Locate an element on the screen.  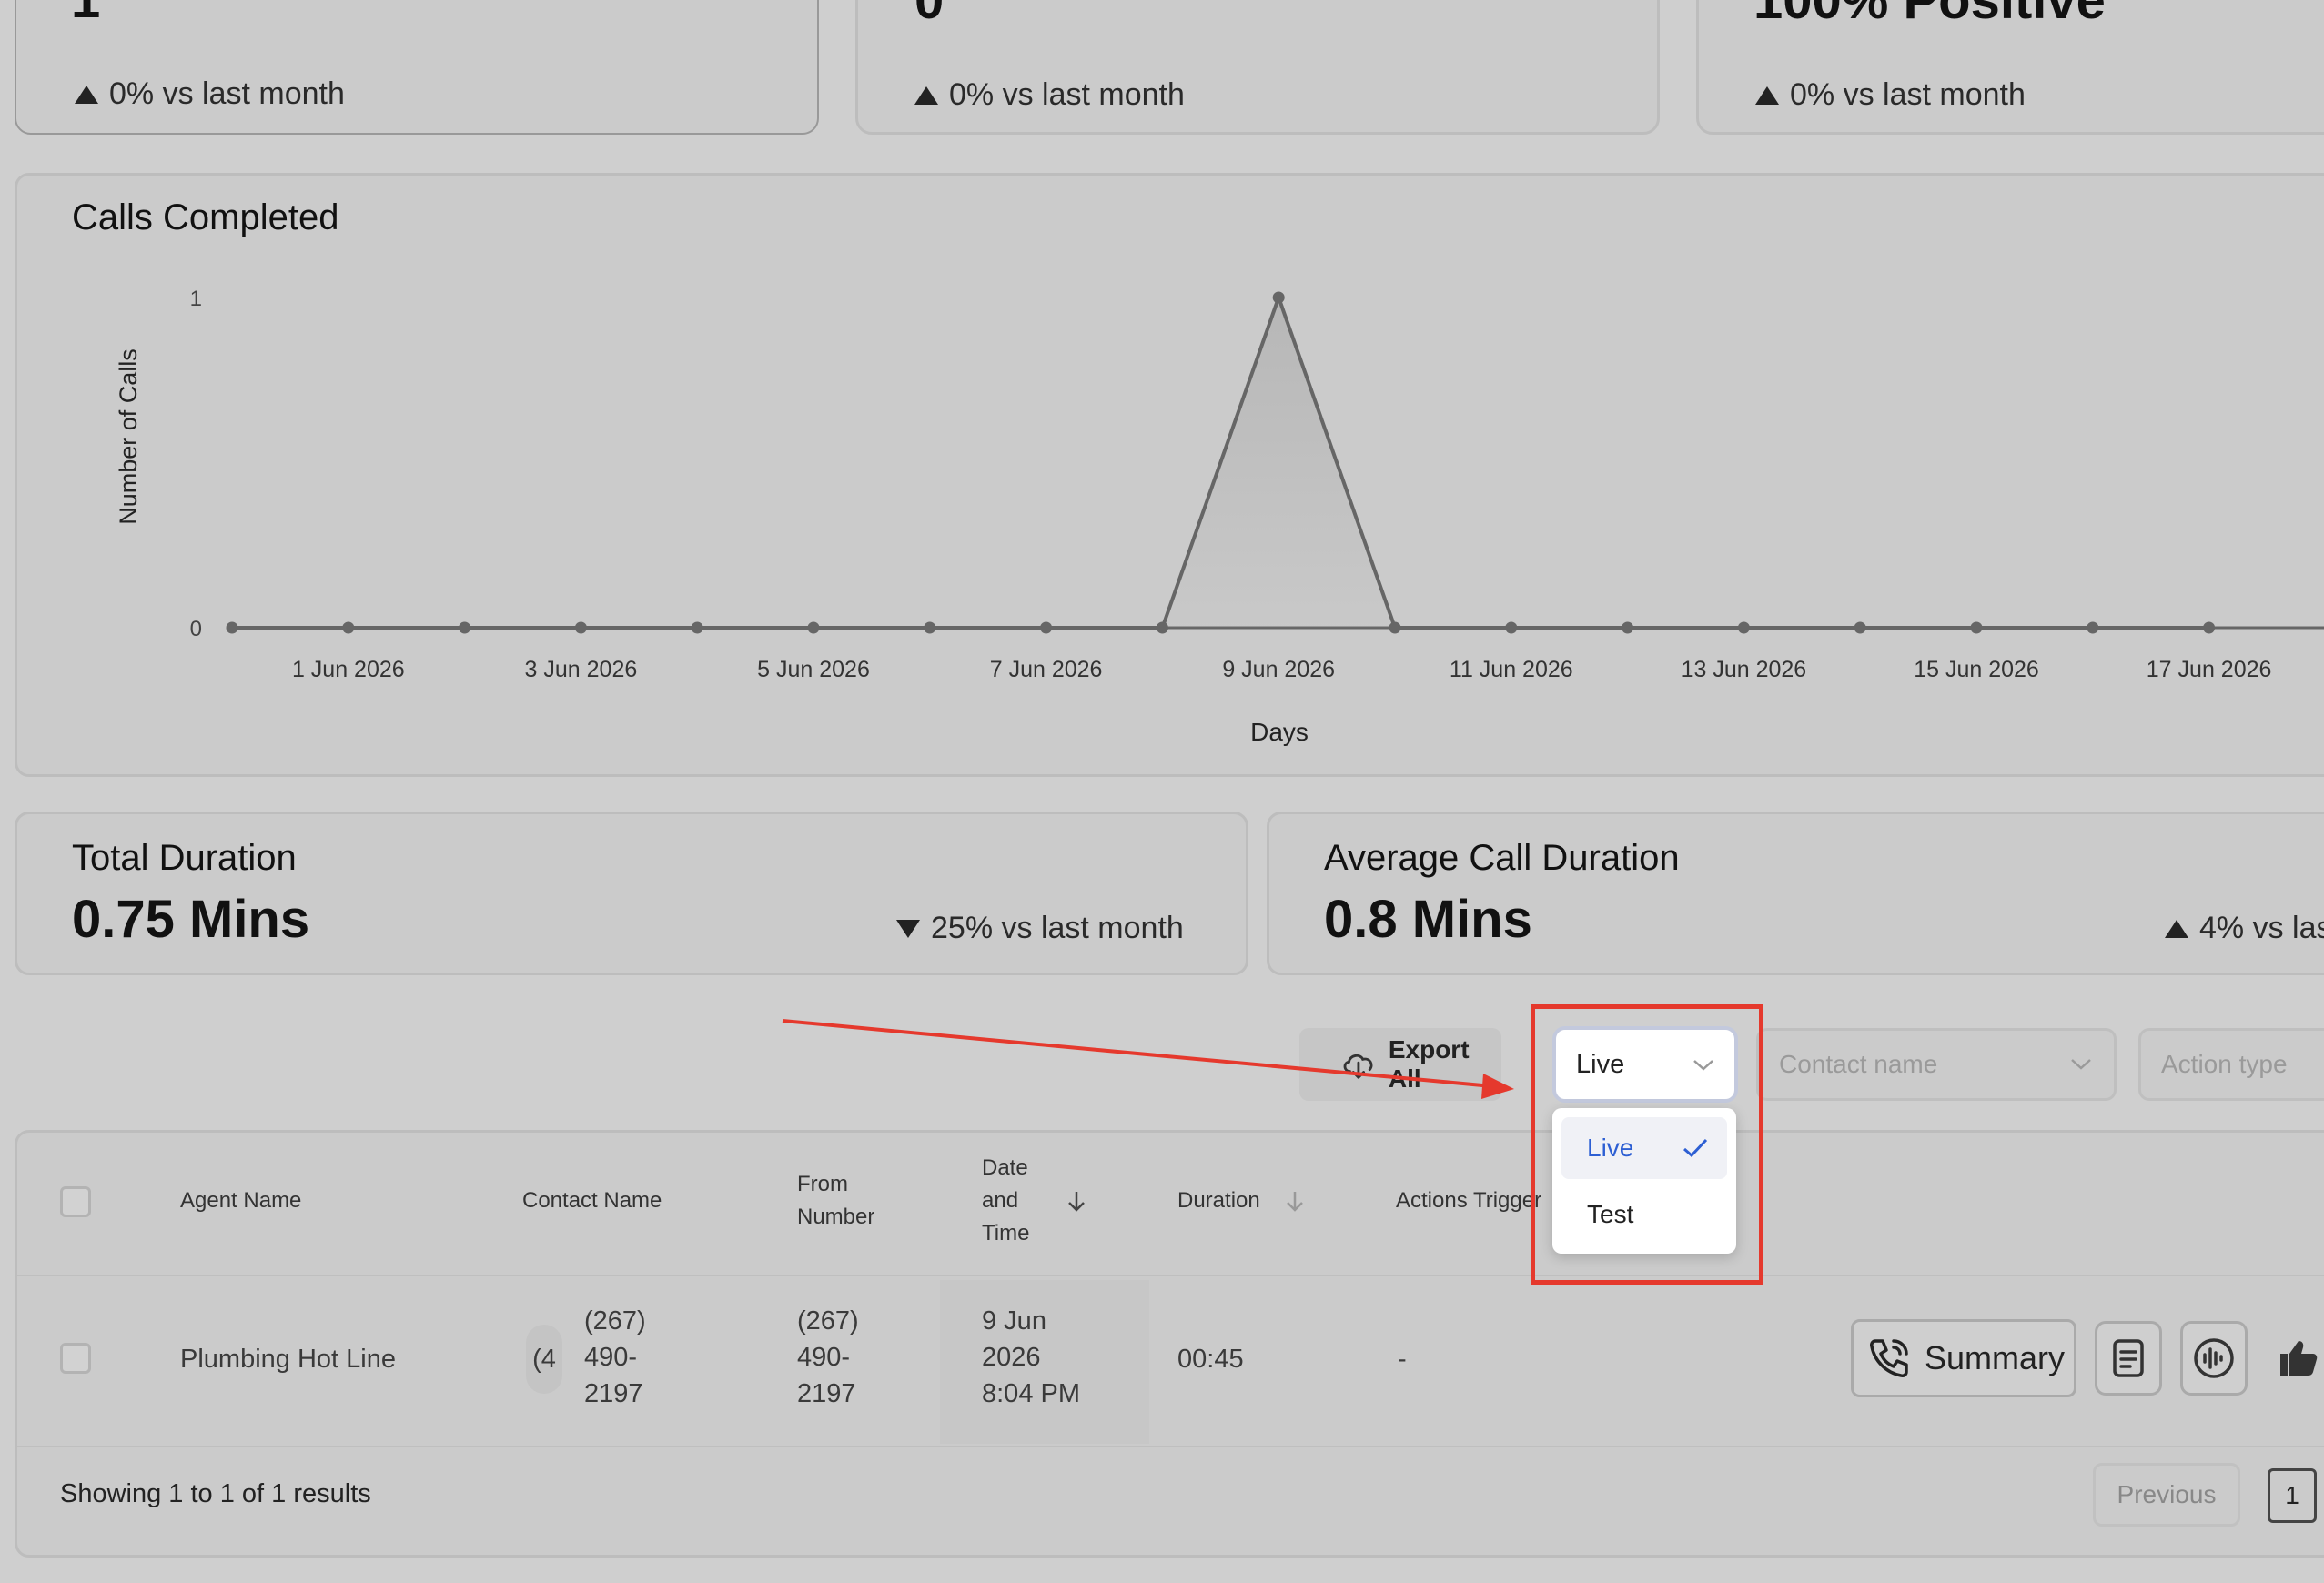
audio-wave-icon is located at coordinates (2214, 1358).